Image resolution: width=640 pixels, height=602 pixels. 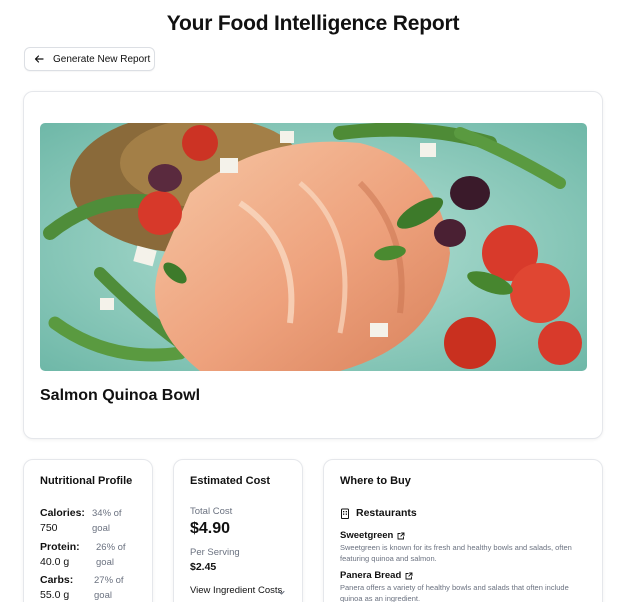 I want to click on nutrient-value: 750, so click(x=49, y=528).